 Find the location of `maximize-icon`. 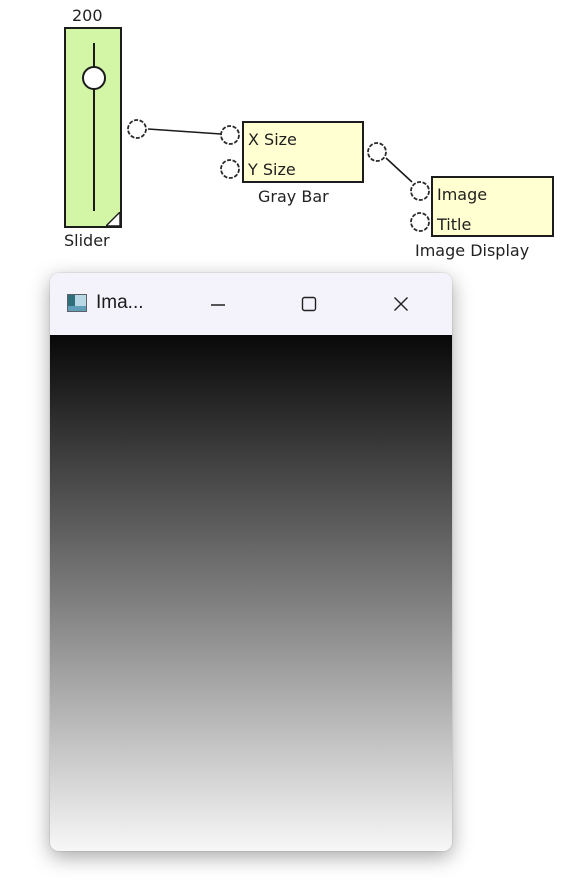

maximize-icon is located at coordinates (309, 304).